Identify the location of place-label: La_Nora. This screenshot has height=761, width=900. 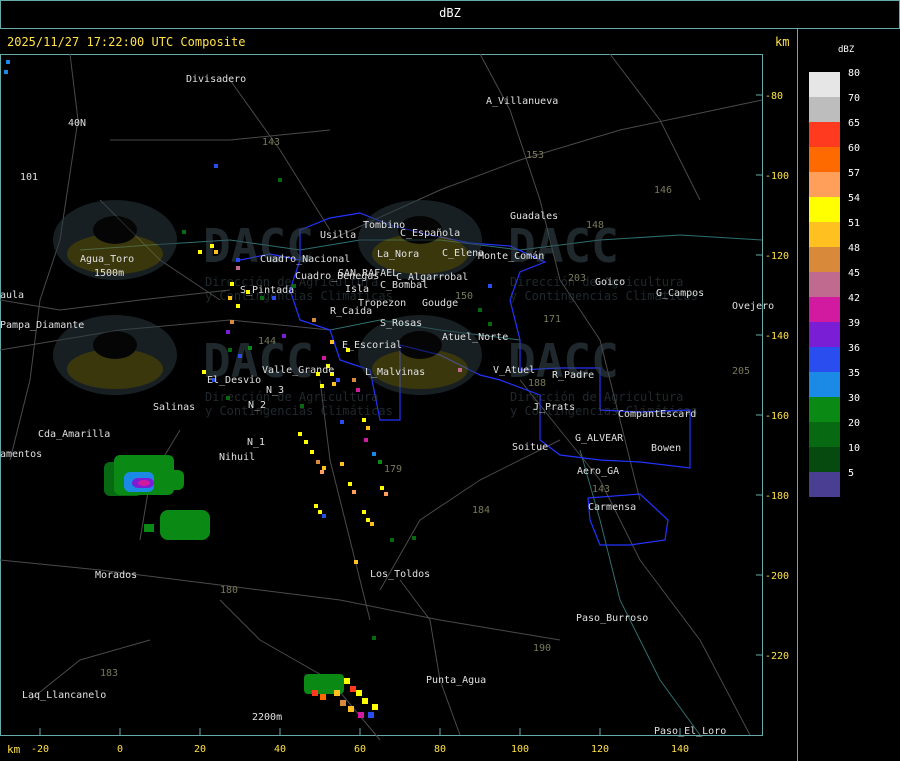
(398, 254).